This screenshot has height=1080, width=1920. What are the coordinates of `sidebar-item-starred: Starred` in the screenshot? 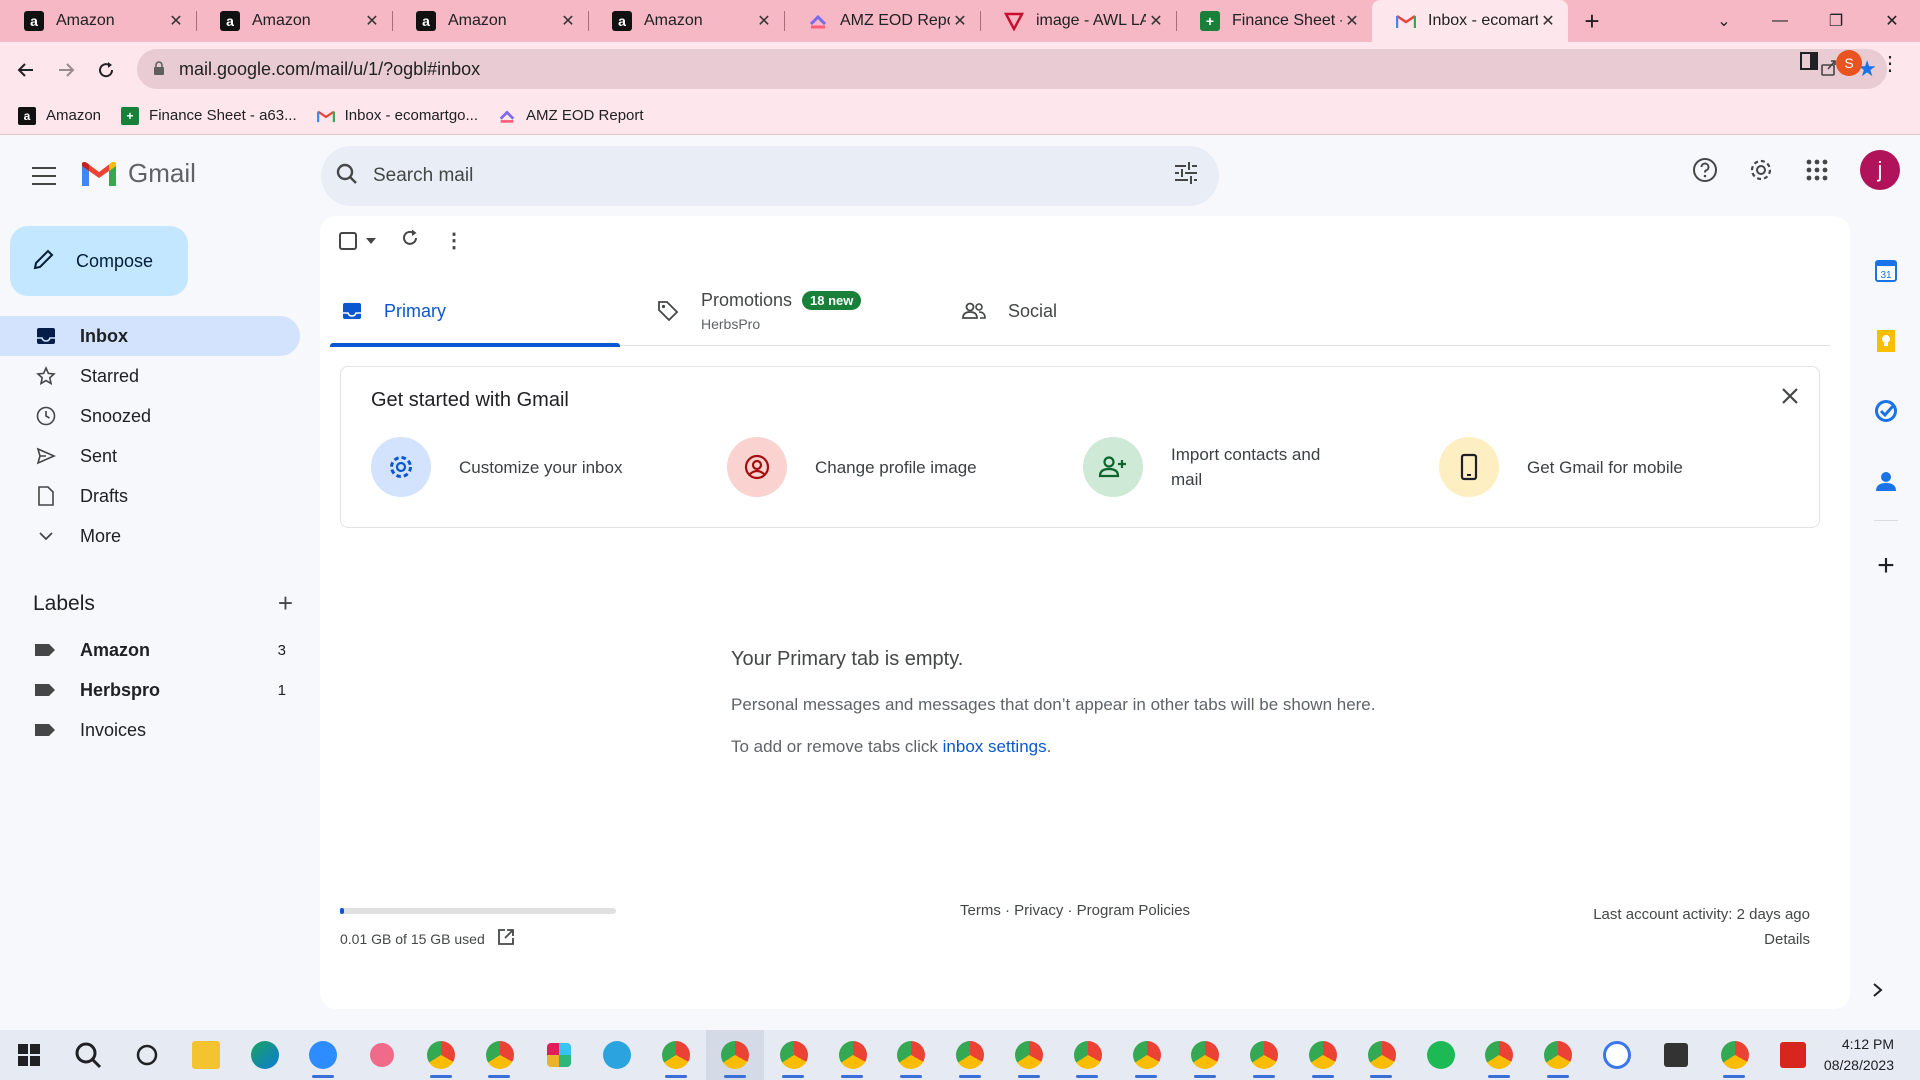 It's located at (150, 376).